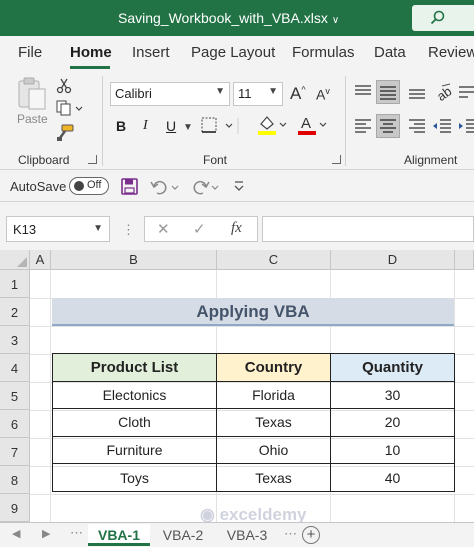  What do you see at coordinates (273, 367) in the screenshot?
I see `header-cell-country: Country` at bounding box center [273, 367].